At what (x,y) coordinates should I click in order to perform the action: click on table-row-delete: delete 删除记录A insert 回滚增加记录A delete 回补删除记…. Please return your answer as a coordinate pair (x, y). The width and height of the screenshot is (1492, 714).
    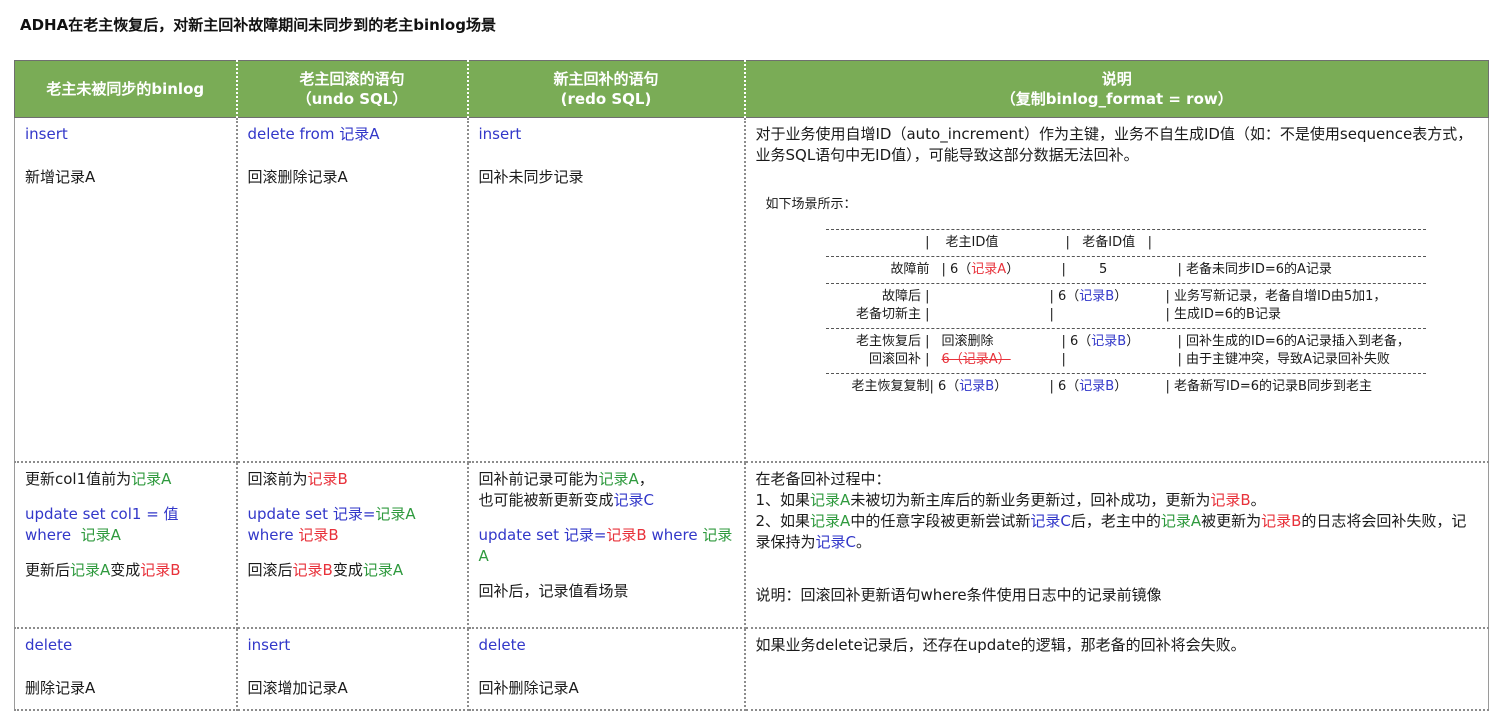
    Looking at the image, I should click on (751, 669).